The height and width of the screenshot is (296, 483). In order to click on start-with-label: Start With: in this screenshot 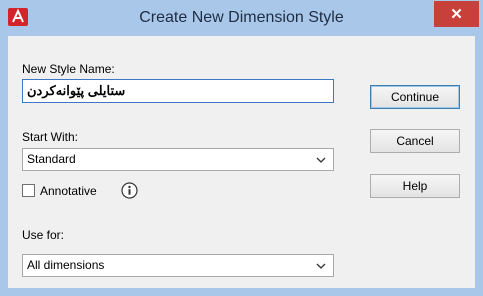, I will do `click(50, 137)`.